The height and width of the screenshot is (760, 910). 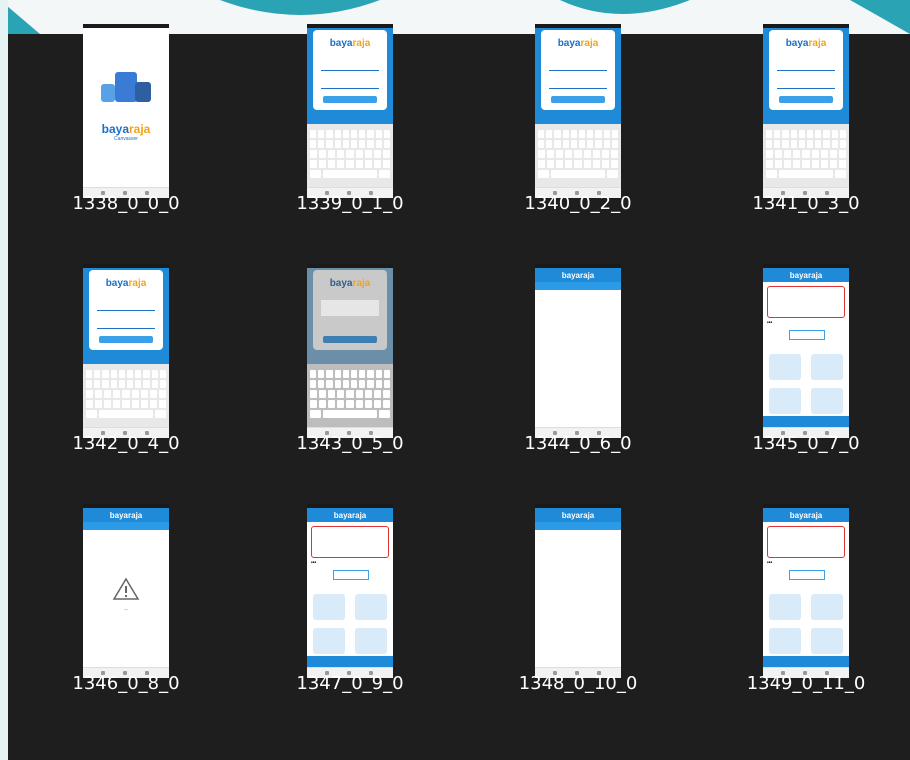 I want to click on warning-icon, so click(x=126, y=588).